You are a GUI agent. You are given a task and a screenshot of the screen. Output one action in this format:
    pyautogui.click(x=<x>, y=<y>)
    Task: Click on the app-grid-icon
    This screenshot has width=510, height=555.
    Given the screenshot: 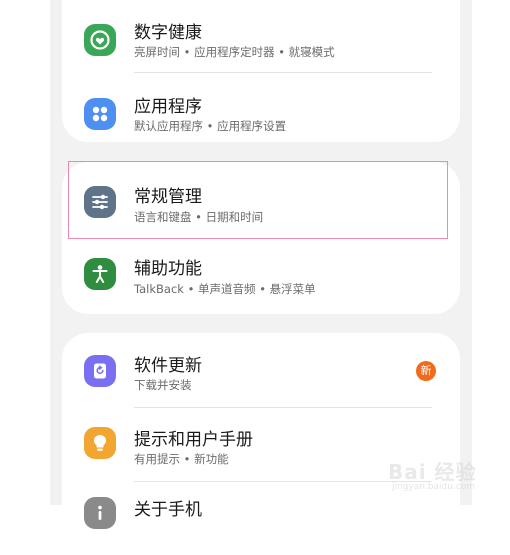 What is the action you would take?
    pyautogui.click(x=100, y=114)
    